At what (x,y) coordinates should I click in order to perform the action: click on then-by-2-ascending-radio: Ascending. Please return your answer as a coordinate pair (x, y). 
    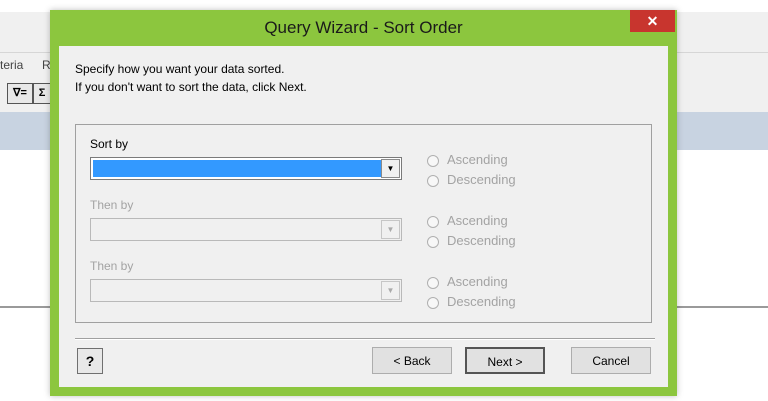
    Looking at the image, I should click on (467, 281).